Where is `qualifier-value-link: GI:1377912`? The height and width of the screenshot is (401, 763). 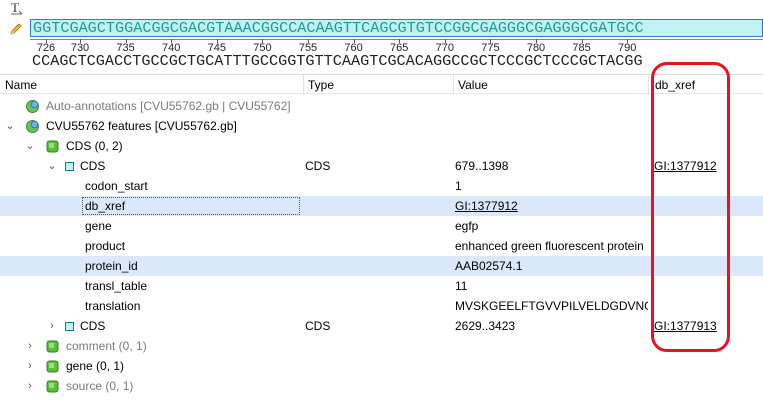
qualifier-value-link: GI:1377912 is located at coordinates (550, 206).